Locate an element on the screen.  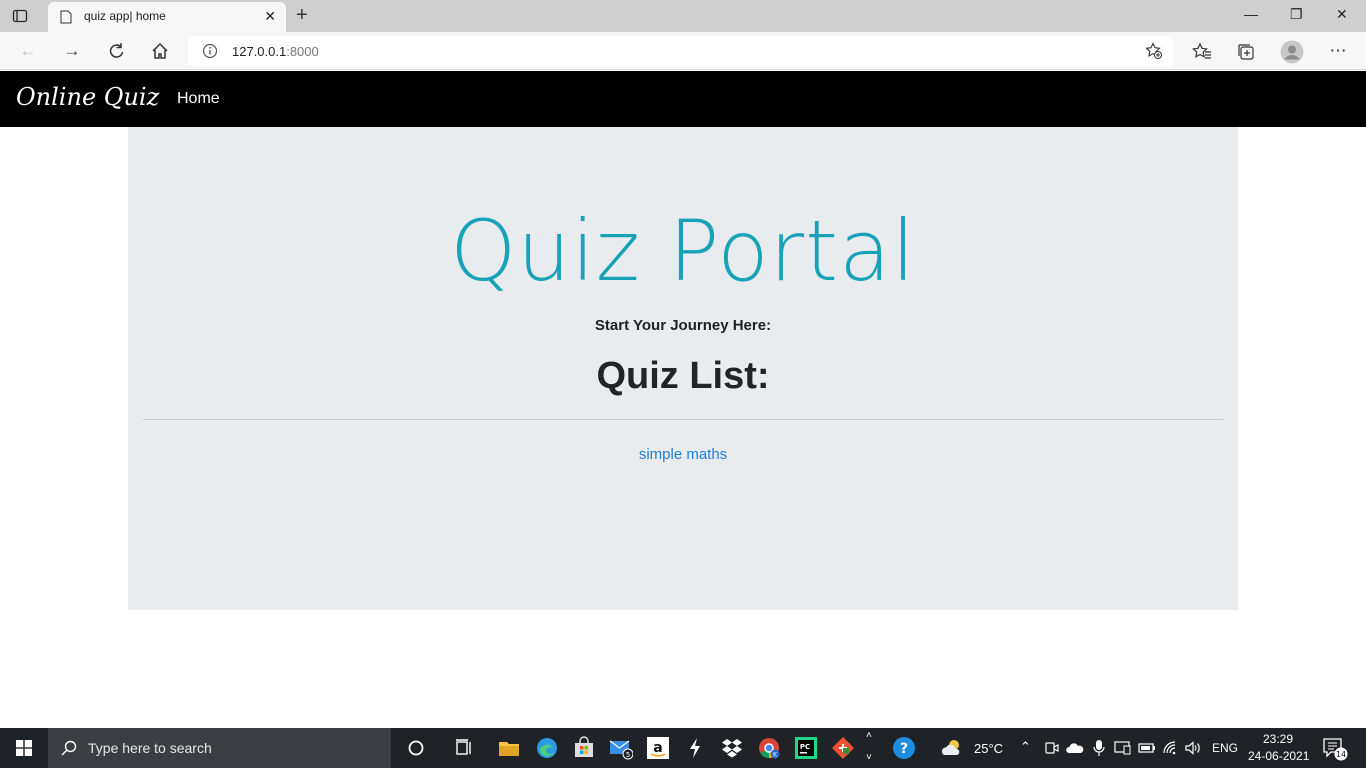
nav-link-home: Home is located at coordinates (198, 99).